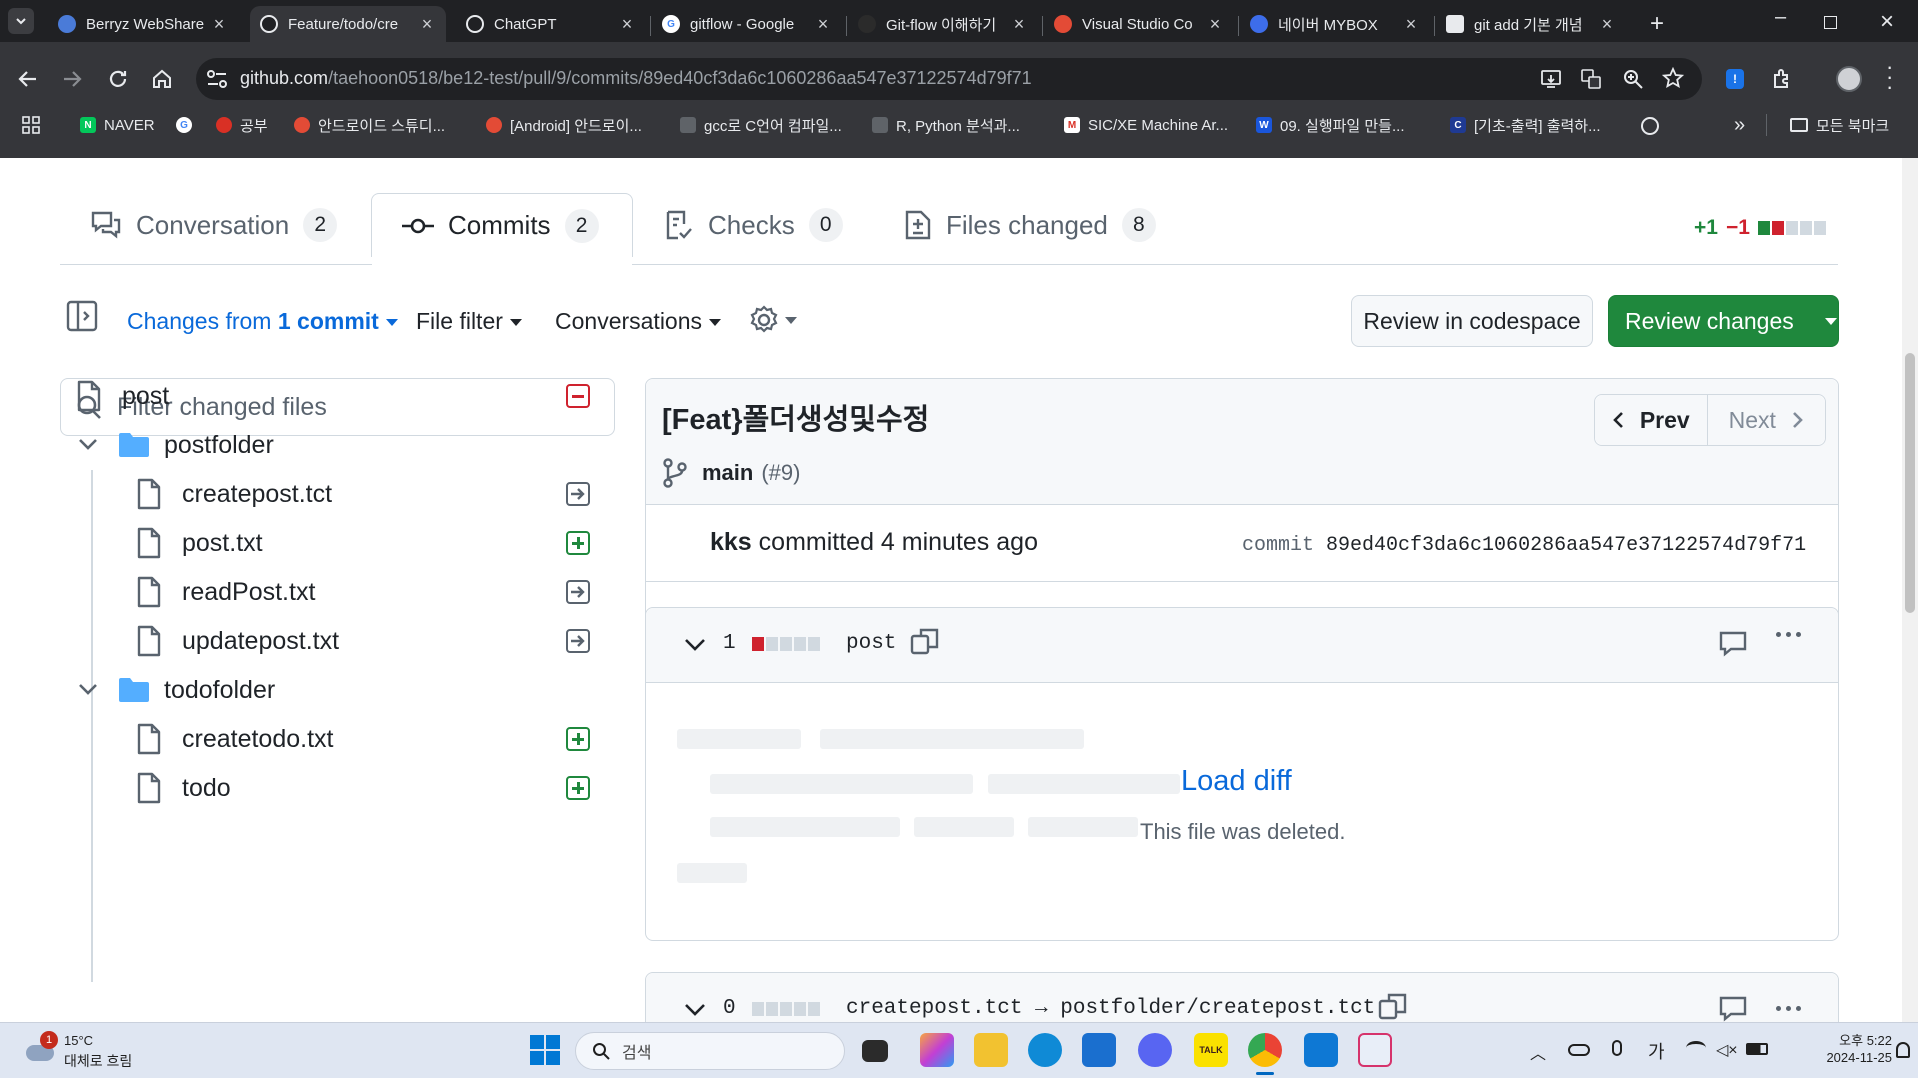 The image size is (1918, 1078). What do you see at coordinates (237, 641) in the screenshot?
I see `tree-file: updatepost.txt` at bounding box center [237, 641].